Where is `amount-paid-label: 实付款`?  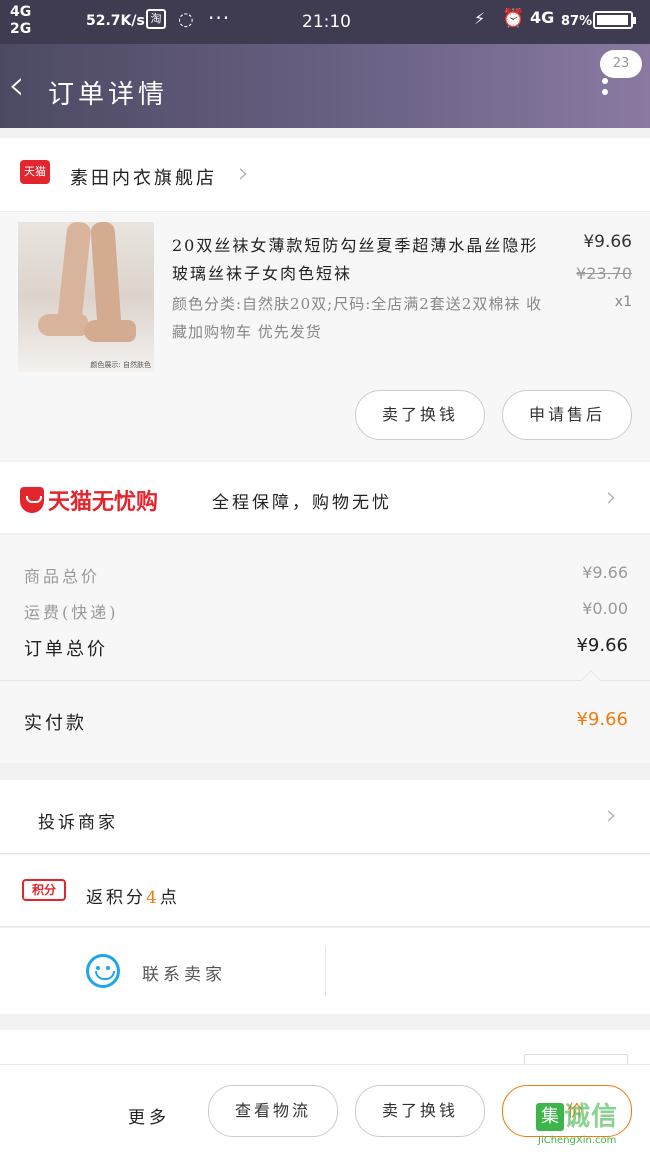 amount-paid-label: 实付款 is located at coordinates (55, 723).